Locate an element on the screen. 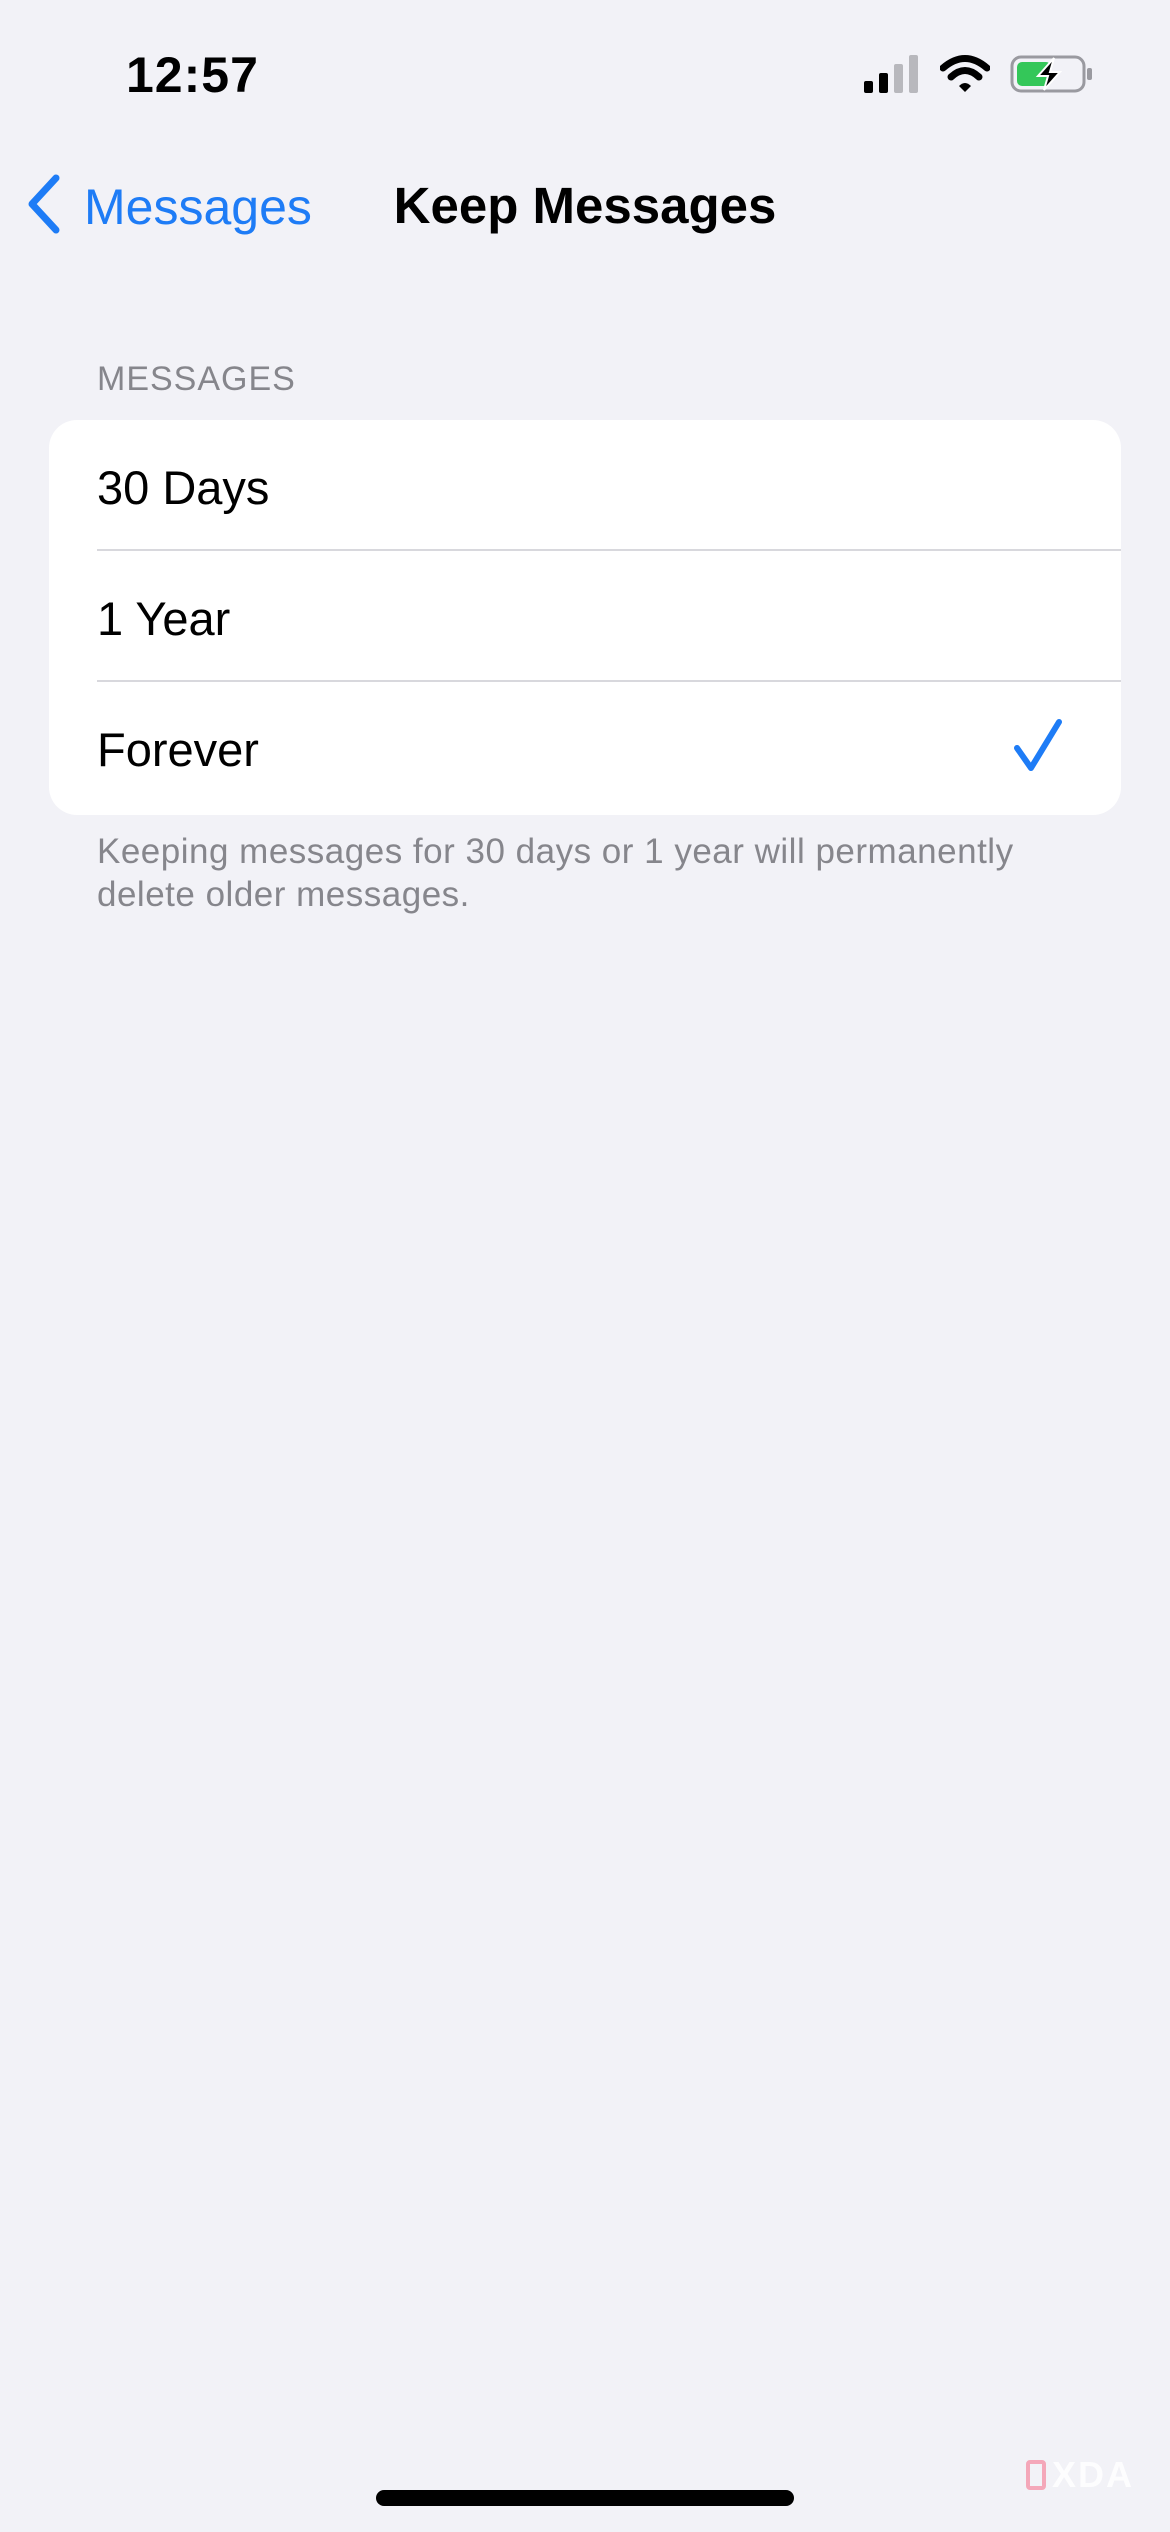  watermark-logo: XDA is located at coordinates (1079, 2475).